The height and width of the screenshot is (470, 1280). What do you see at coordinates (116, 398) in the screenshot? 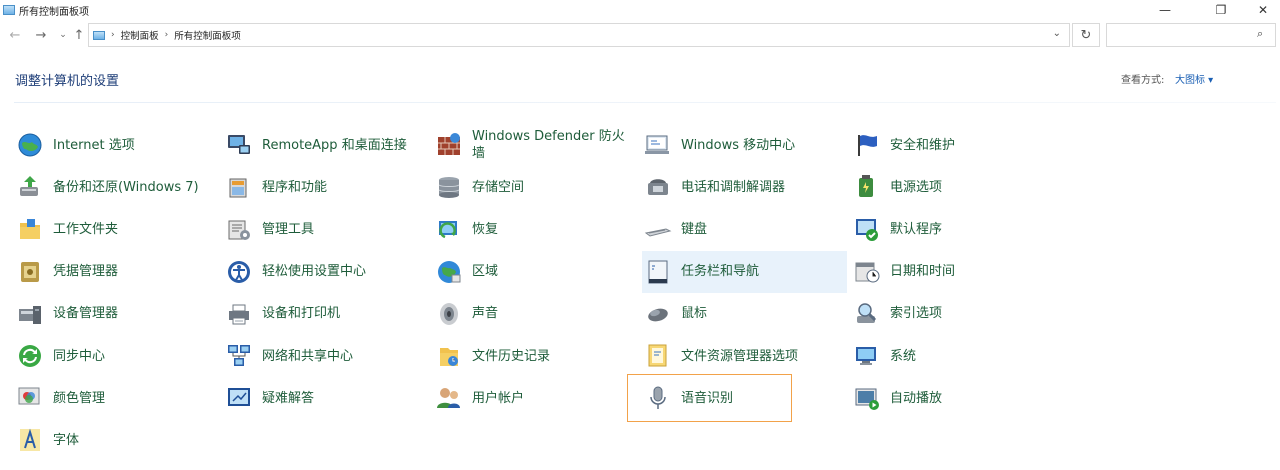
I see `control-panel-item: 颜色管理` at bounding box center [116, 398].